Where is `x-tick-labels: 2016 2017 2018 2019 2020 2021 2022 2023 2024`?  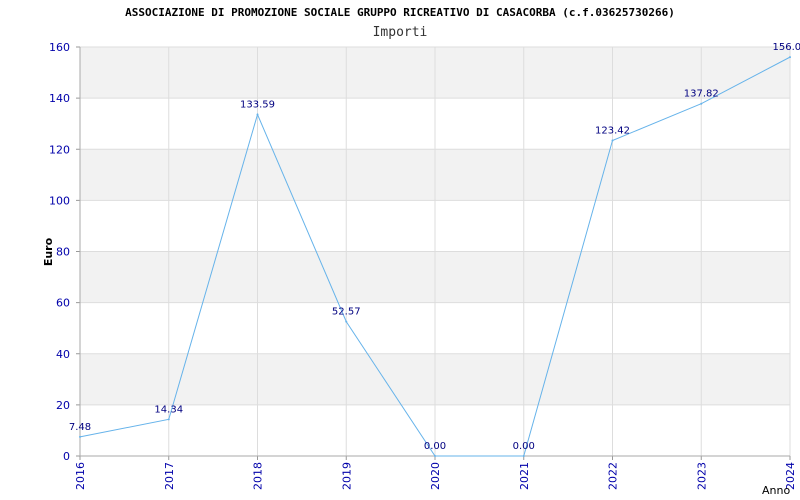
x-tick-labels: 2016 2017 2018 2019 2020 2021 2022 2023 2024 is located at coordinates (435, 476).